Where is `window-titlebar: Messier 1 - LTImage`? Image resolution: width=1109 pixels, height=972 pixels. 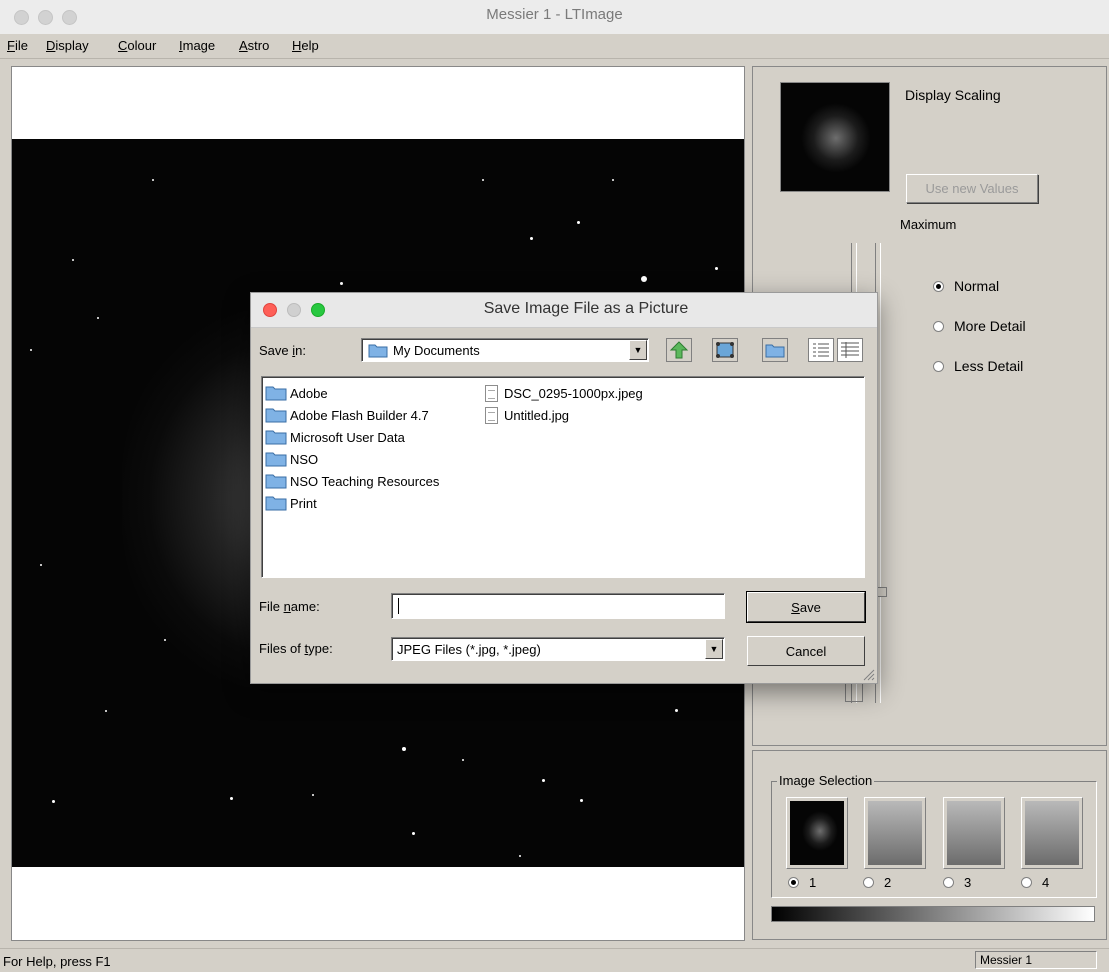
window-titlebar: Messier 1 - LTImage is located at coordinates (554, 17).